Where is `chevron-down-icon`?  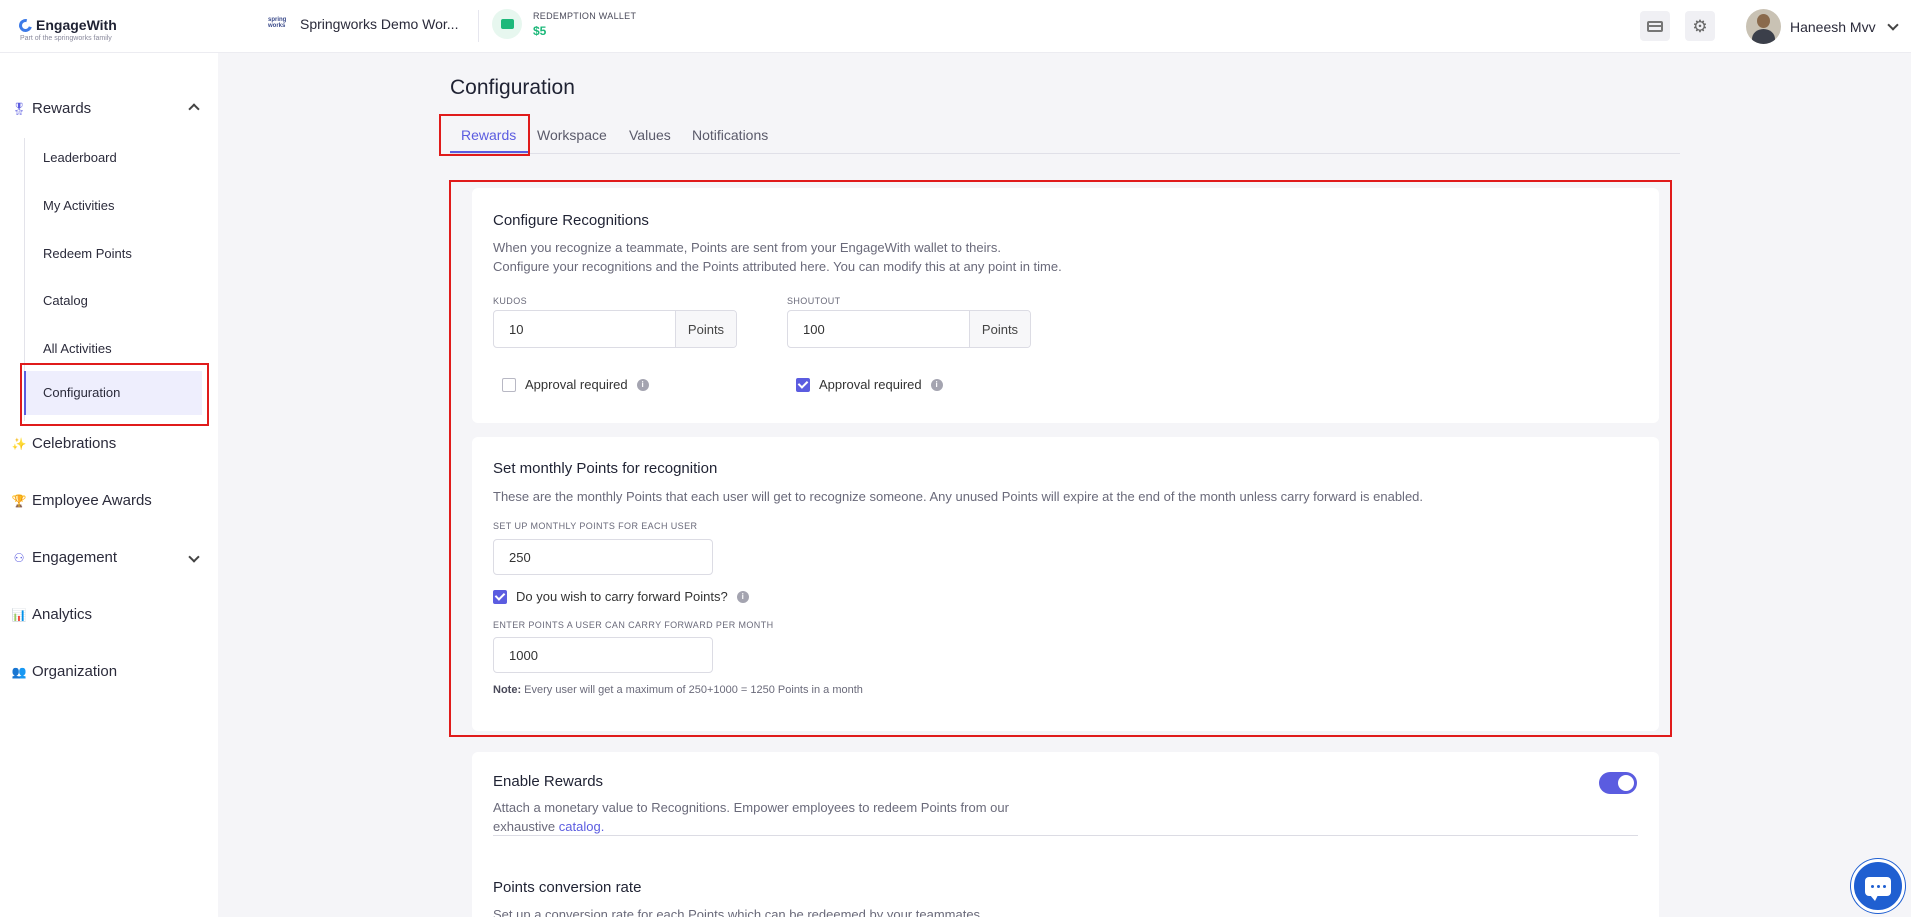
chevron-down-icon is located at coordinates (1892, 24).